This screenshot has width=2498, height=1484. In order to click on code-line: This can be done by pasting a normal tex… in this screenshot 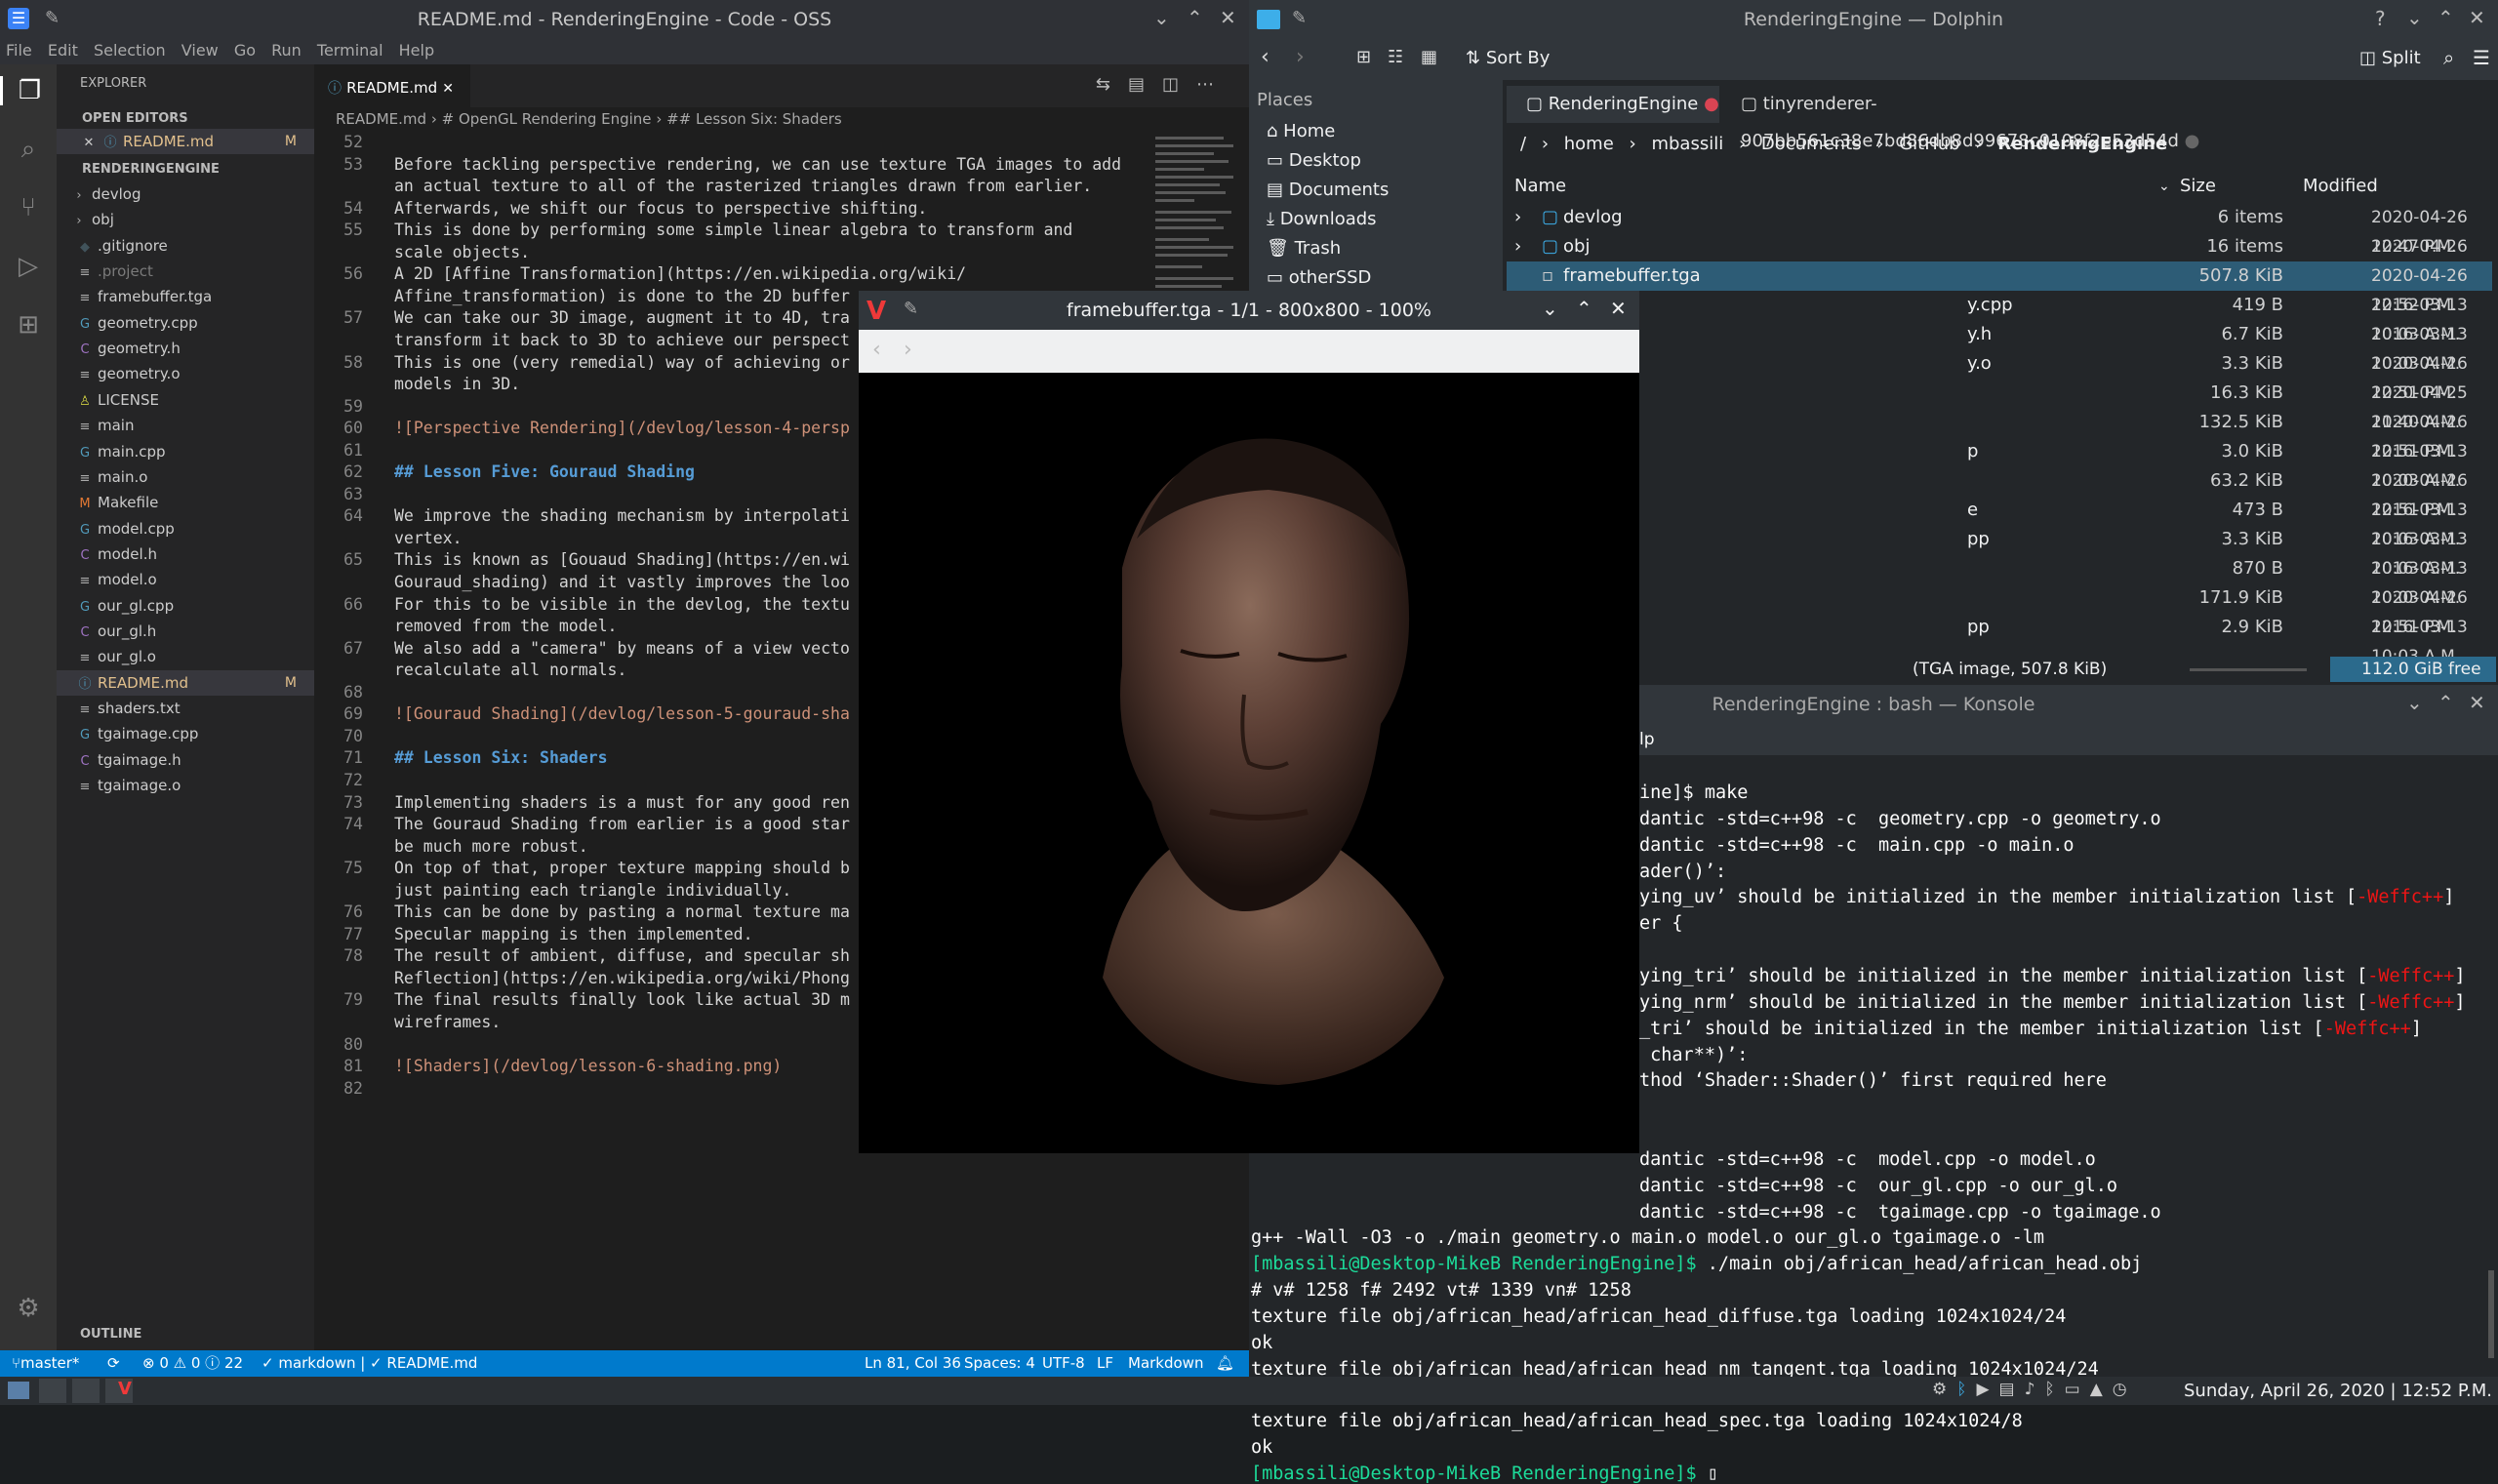, I will do `click(622, 911)`.